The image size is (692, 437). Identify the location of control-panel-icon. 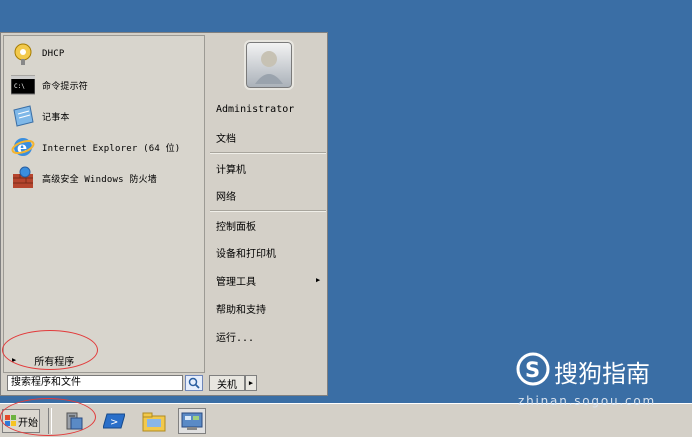
(192, 421).